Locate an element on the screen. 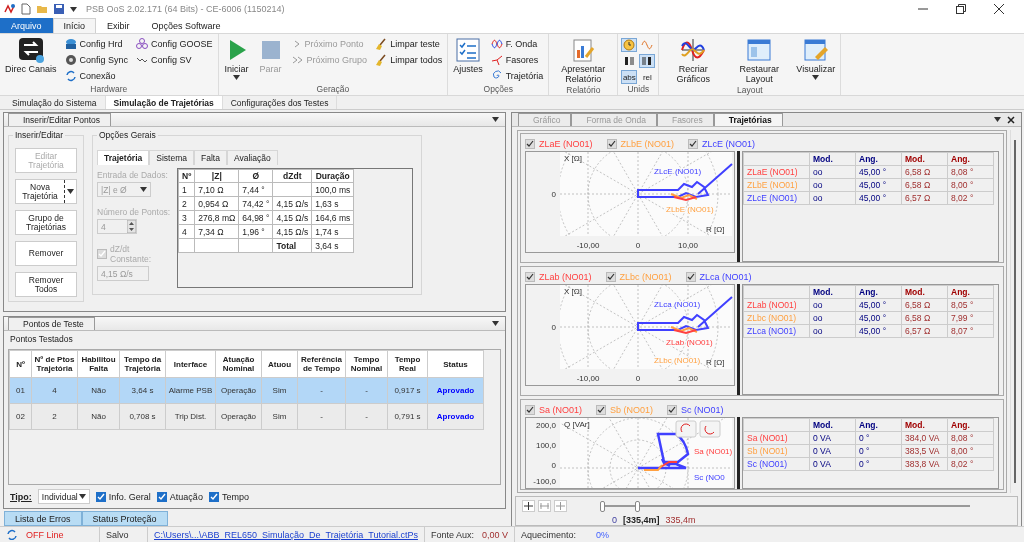  ribbon-button: Direc Canais is located at coordinates (31, 60).